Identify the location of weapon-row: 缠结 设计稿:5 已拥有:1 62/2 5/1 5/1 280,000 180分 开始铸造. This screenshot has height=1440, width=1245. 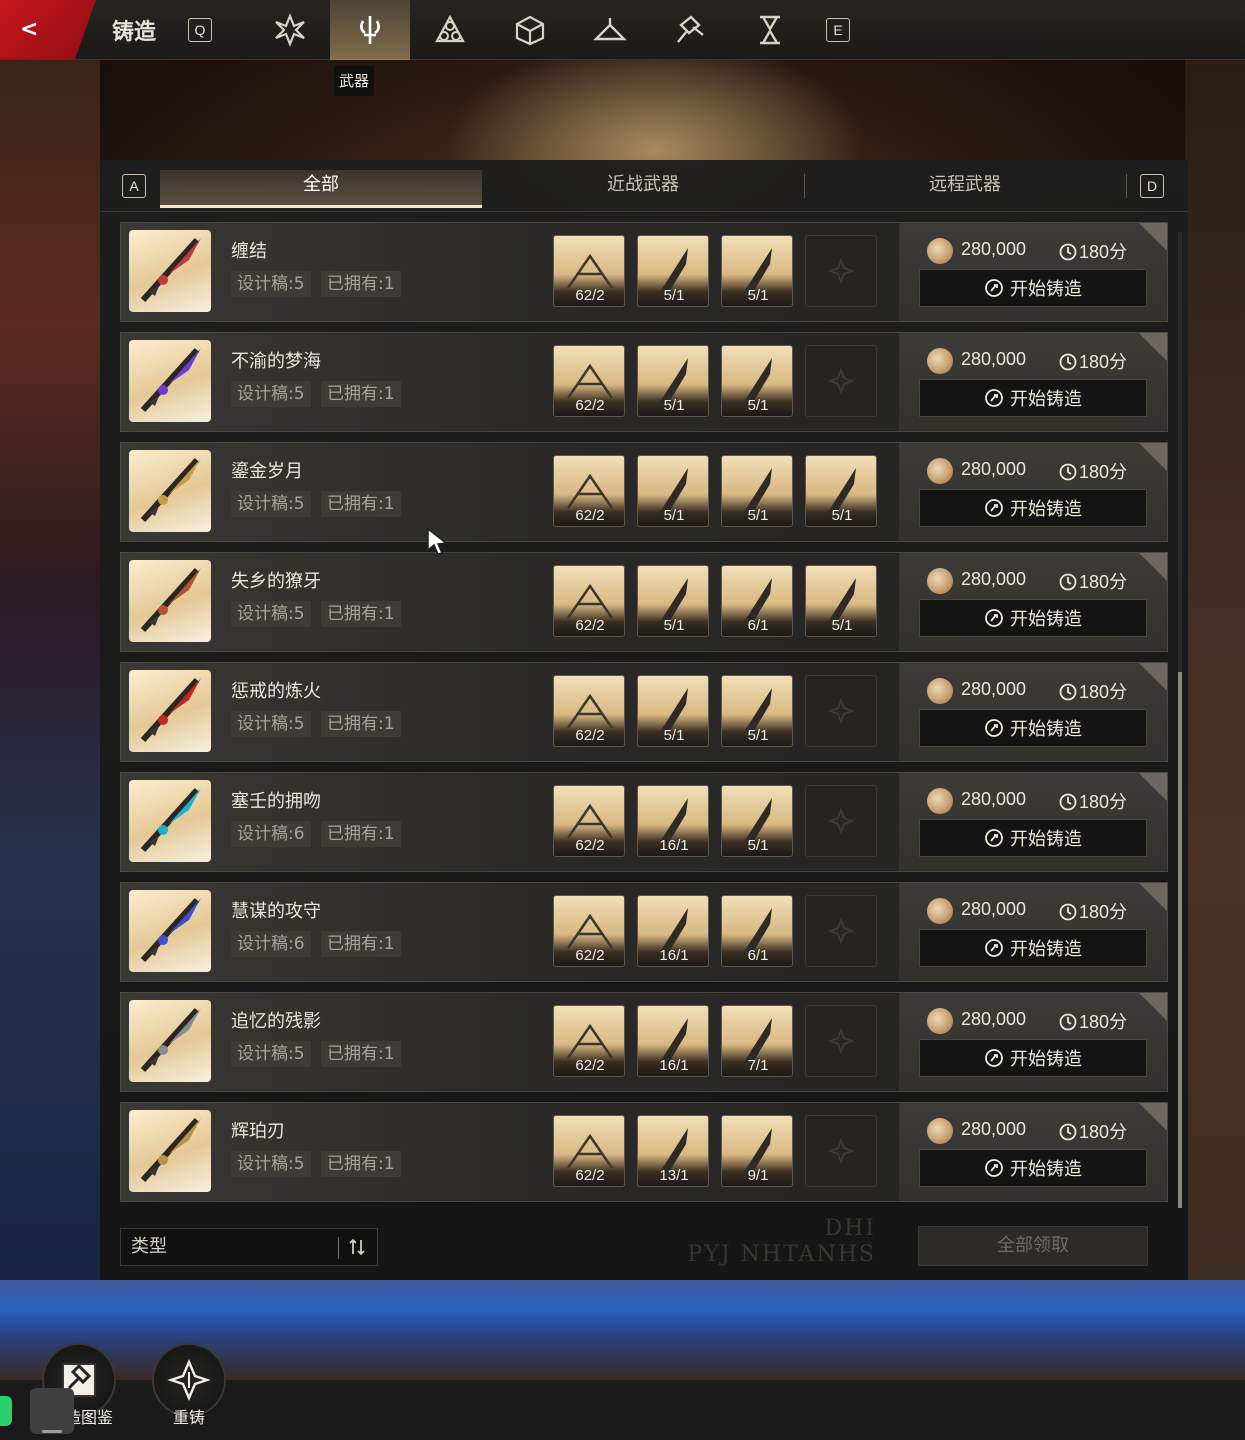
(644, 272).